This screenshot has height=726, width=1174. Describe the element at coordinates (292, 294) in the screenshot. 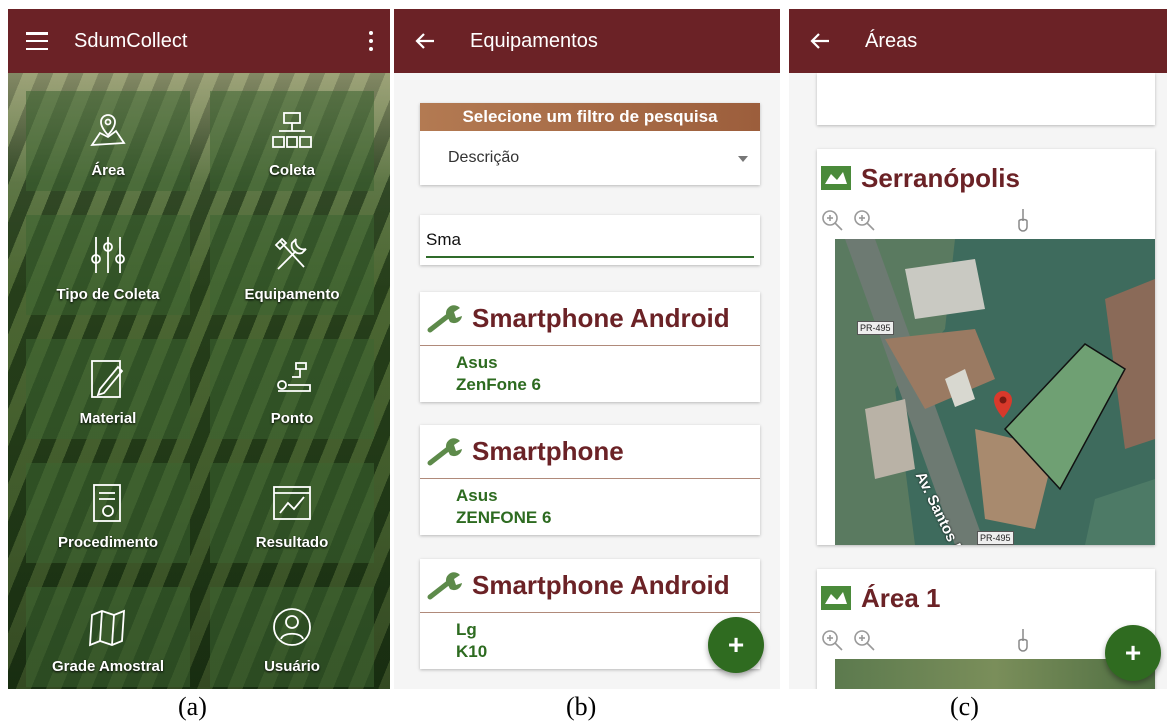

I see `tile-label: Equipamento` at that location.